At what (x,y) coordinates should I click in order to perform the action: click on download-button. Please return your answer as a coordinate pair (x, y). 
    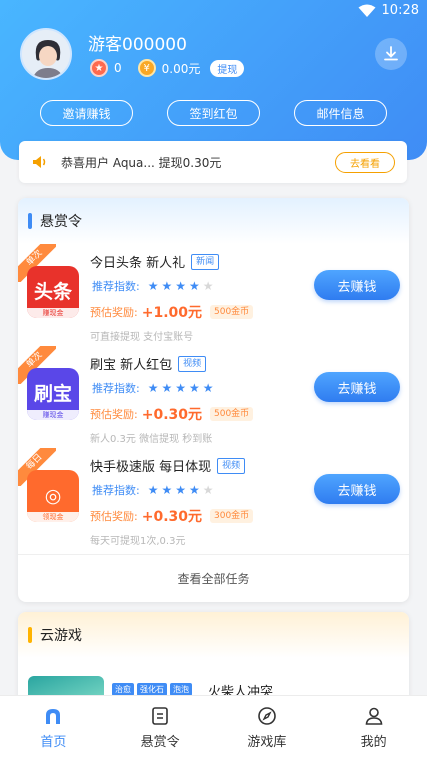
    Looking at the image, I should click on (391, 54).